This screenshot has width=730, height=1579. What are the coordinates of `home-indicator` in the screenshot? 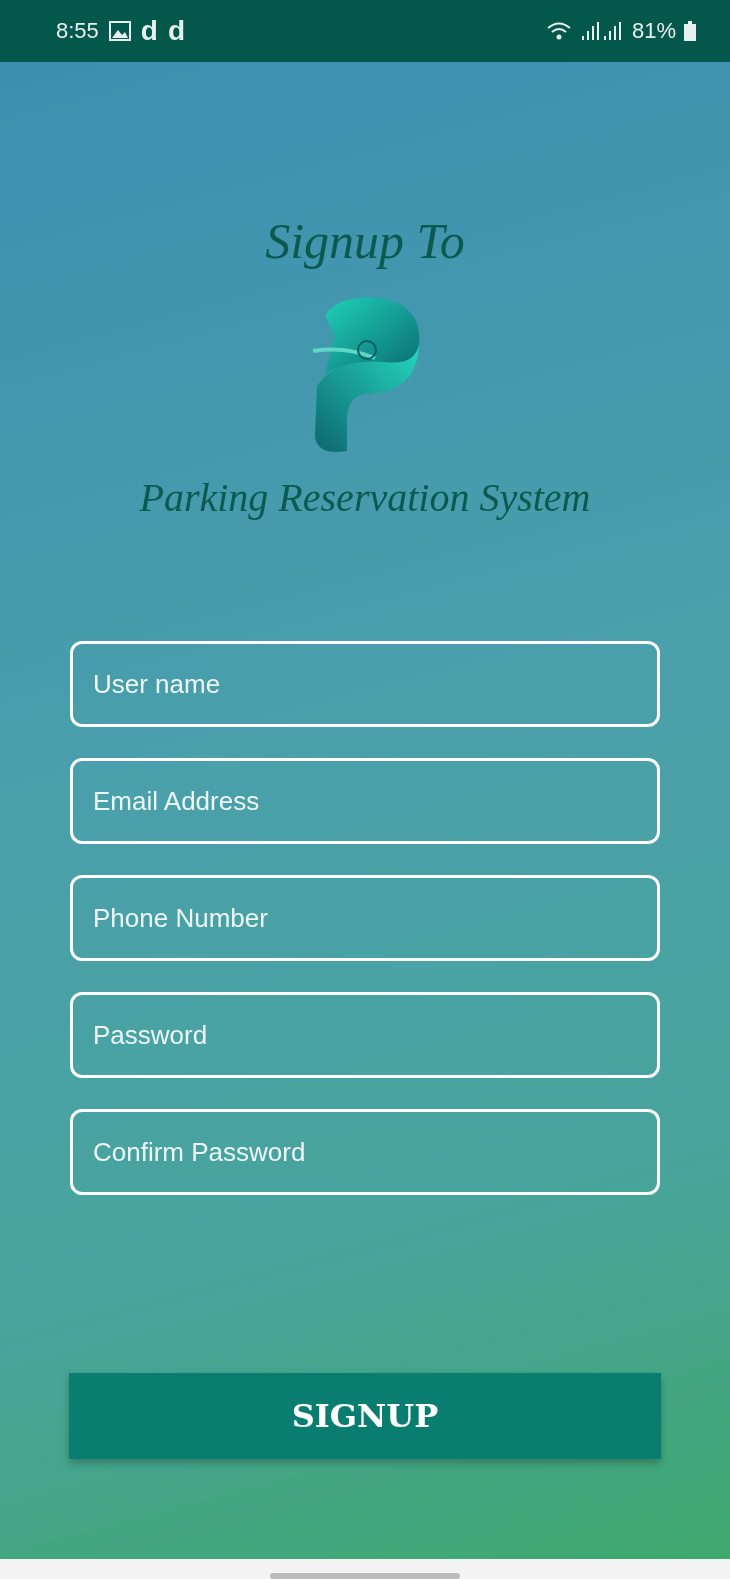 It's located at (365, 1576).